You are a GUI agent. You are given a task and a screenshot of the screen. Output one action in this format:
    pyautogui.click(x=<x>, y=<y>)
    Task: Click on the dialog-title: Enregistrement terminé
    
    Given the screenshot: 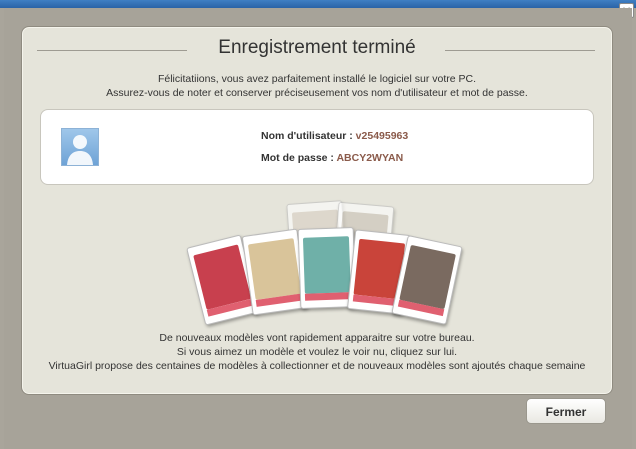 What is the action you would take?
    pyautogui.click(x=317, y=47)
    